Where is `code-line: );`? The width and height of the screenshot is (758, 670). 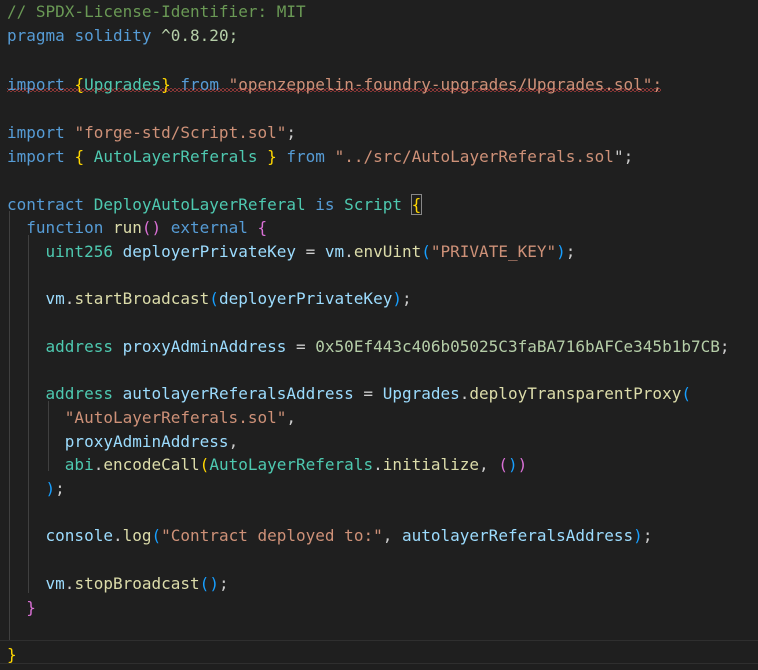 code-line: ); is located at coordinates (36, 489).